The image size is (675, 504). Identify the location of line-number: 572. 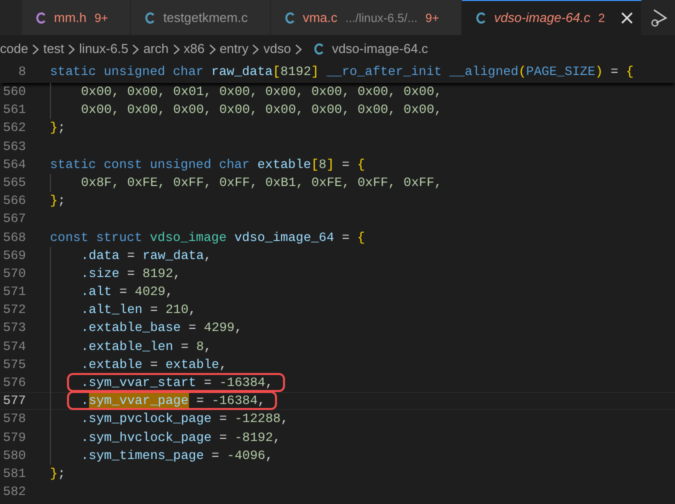
(14, 310).